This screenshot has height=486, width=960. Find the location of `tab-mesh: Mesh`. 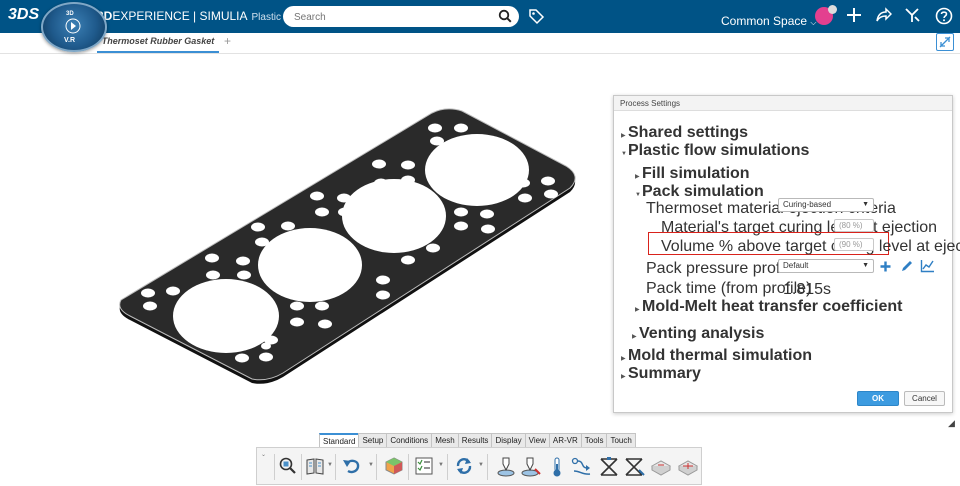

tab-mesh: Mesh is located at coordinates (445, 440).